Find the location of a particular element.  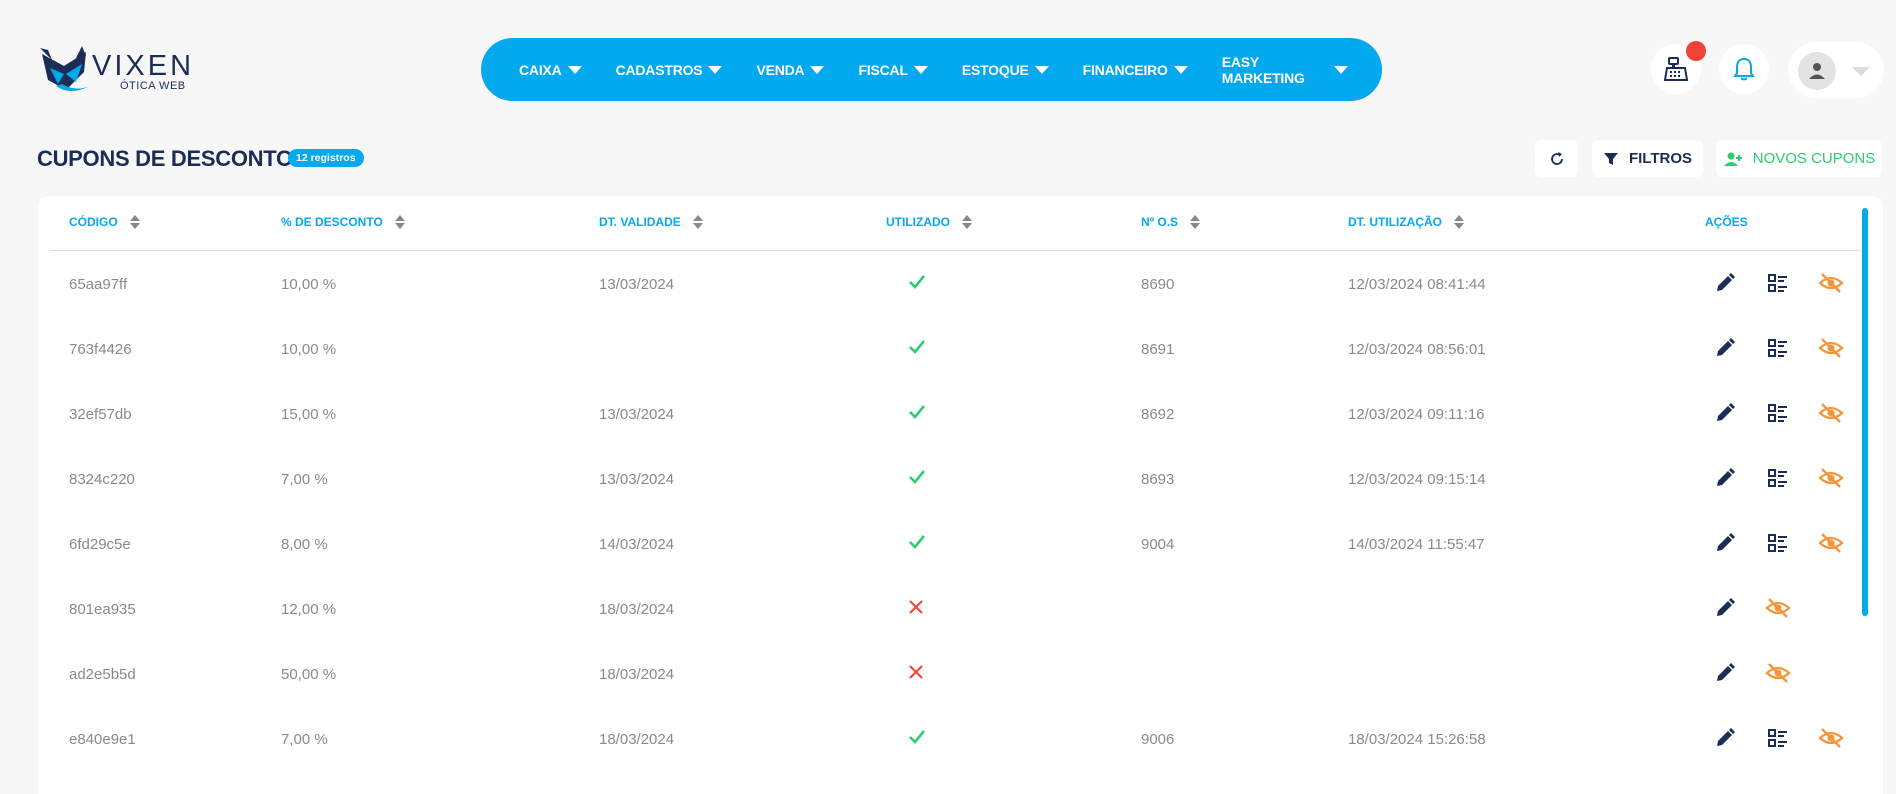

nav-venda: VENDA is located at coordinates (790, 69).